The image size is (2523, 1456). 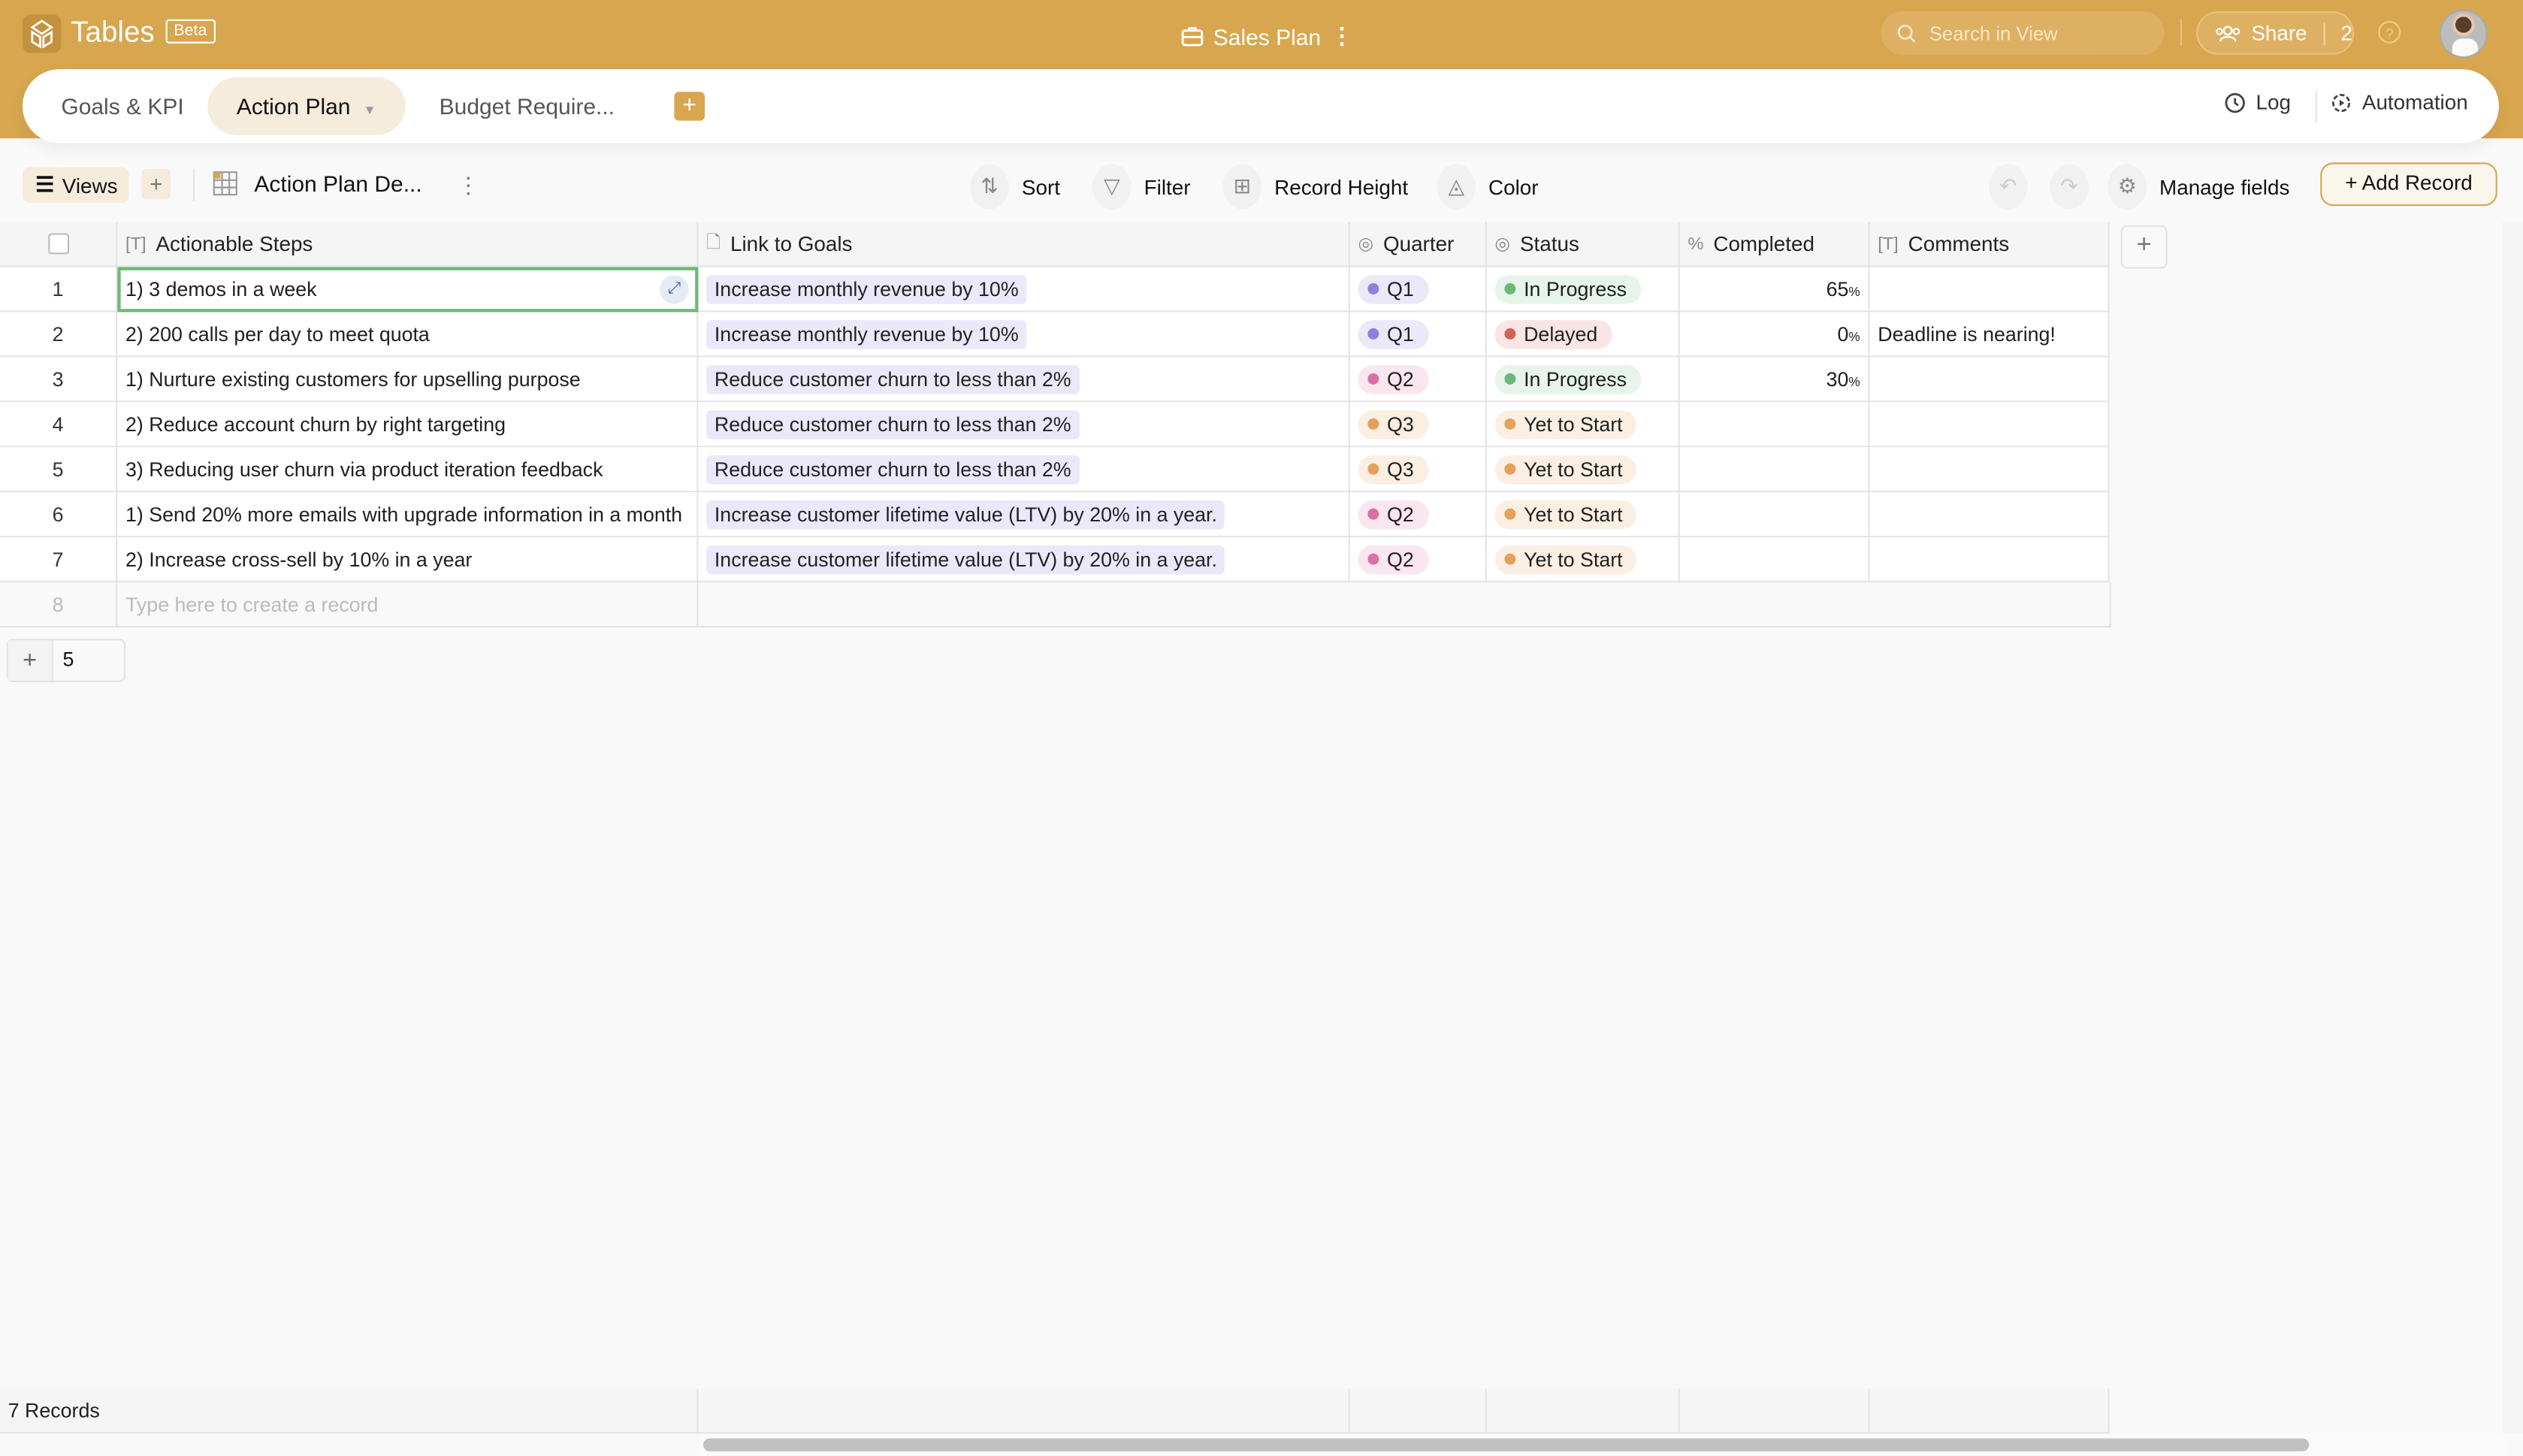 I want to click on comments-cell: Deadline is nearing!, so click(x=1990, y=335).